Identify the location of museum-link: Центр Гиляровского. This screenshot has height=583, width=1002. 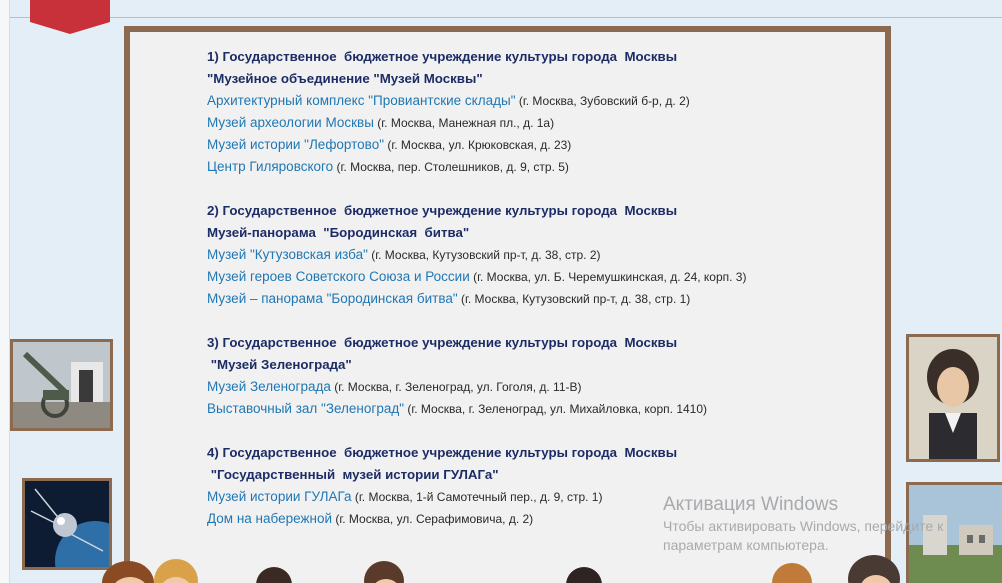
(270, 166).